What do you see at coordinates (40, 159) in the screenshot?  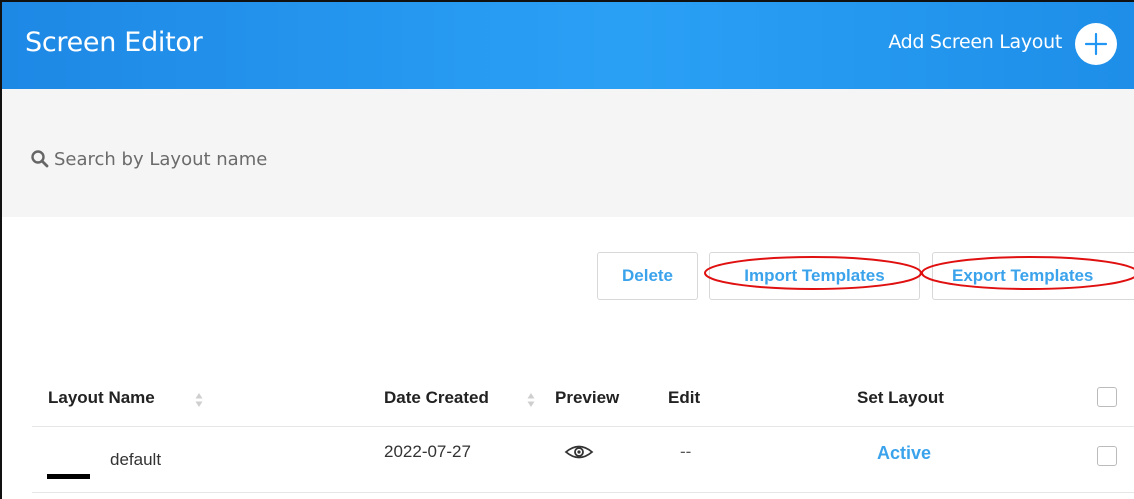 I see `search-icon` at bounding box center [40, 159].